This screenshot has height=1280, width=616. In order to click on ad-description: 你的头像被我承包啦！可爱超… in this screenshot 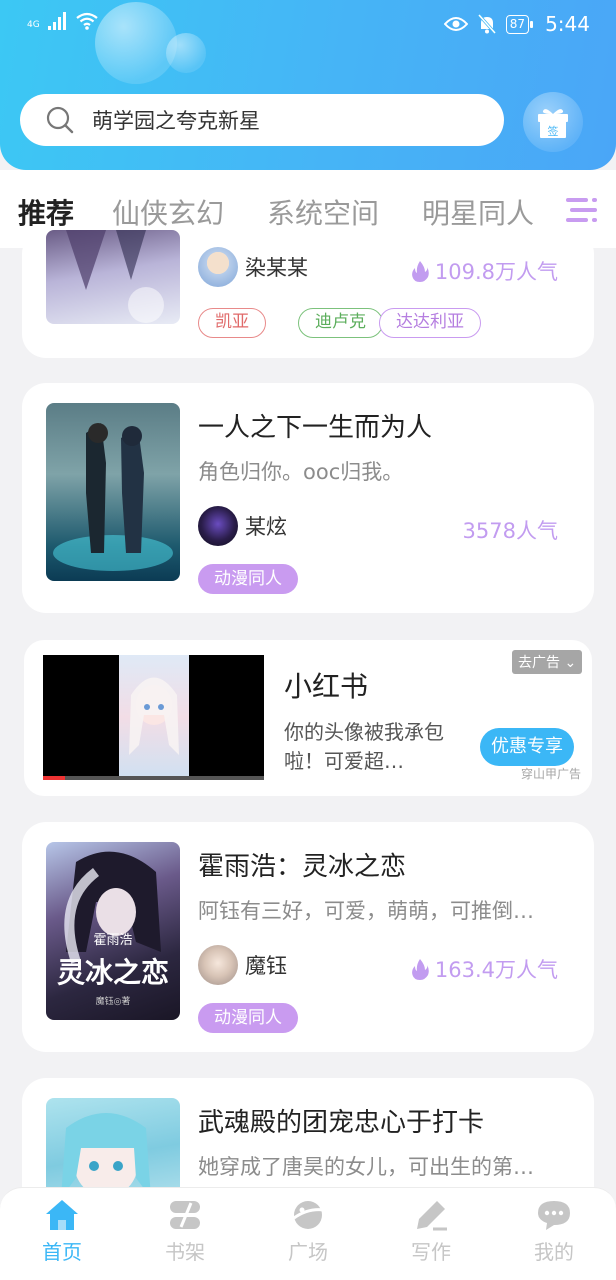, I will do `click(364, 746)`.